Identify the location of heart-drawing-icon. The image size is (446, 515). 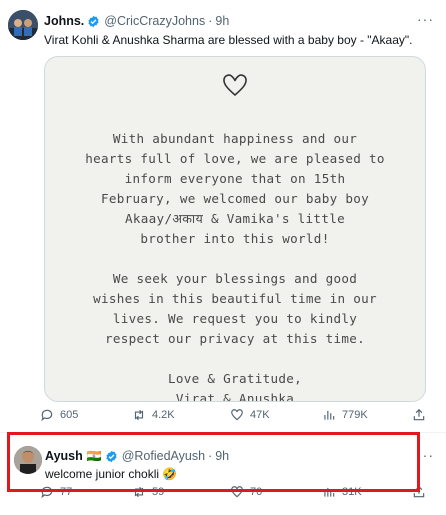
(235, 85).